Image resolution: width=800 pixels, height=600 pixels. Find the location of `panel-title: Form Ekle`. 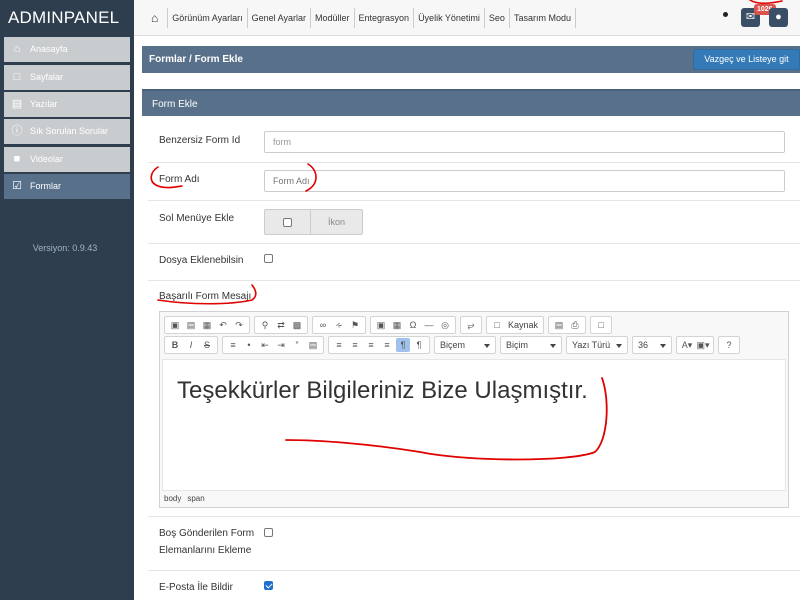

panel-title: Form Ekle is located at coordinates (471, 102).